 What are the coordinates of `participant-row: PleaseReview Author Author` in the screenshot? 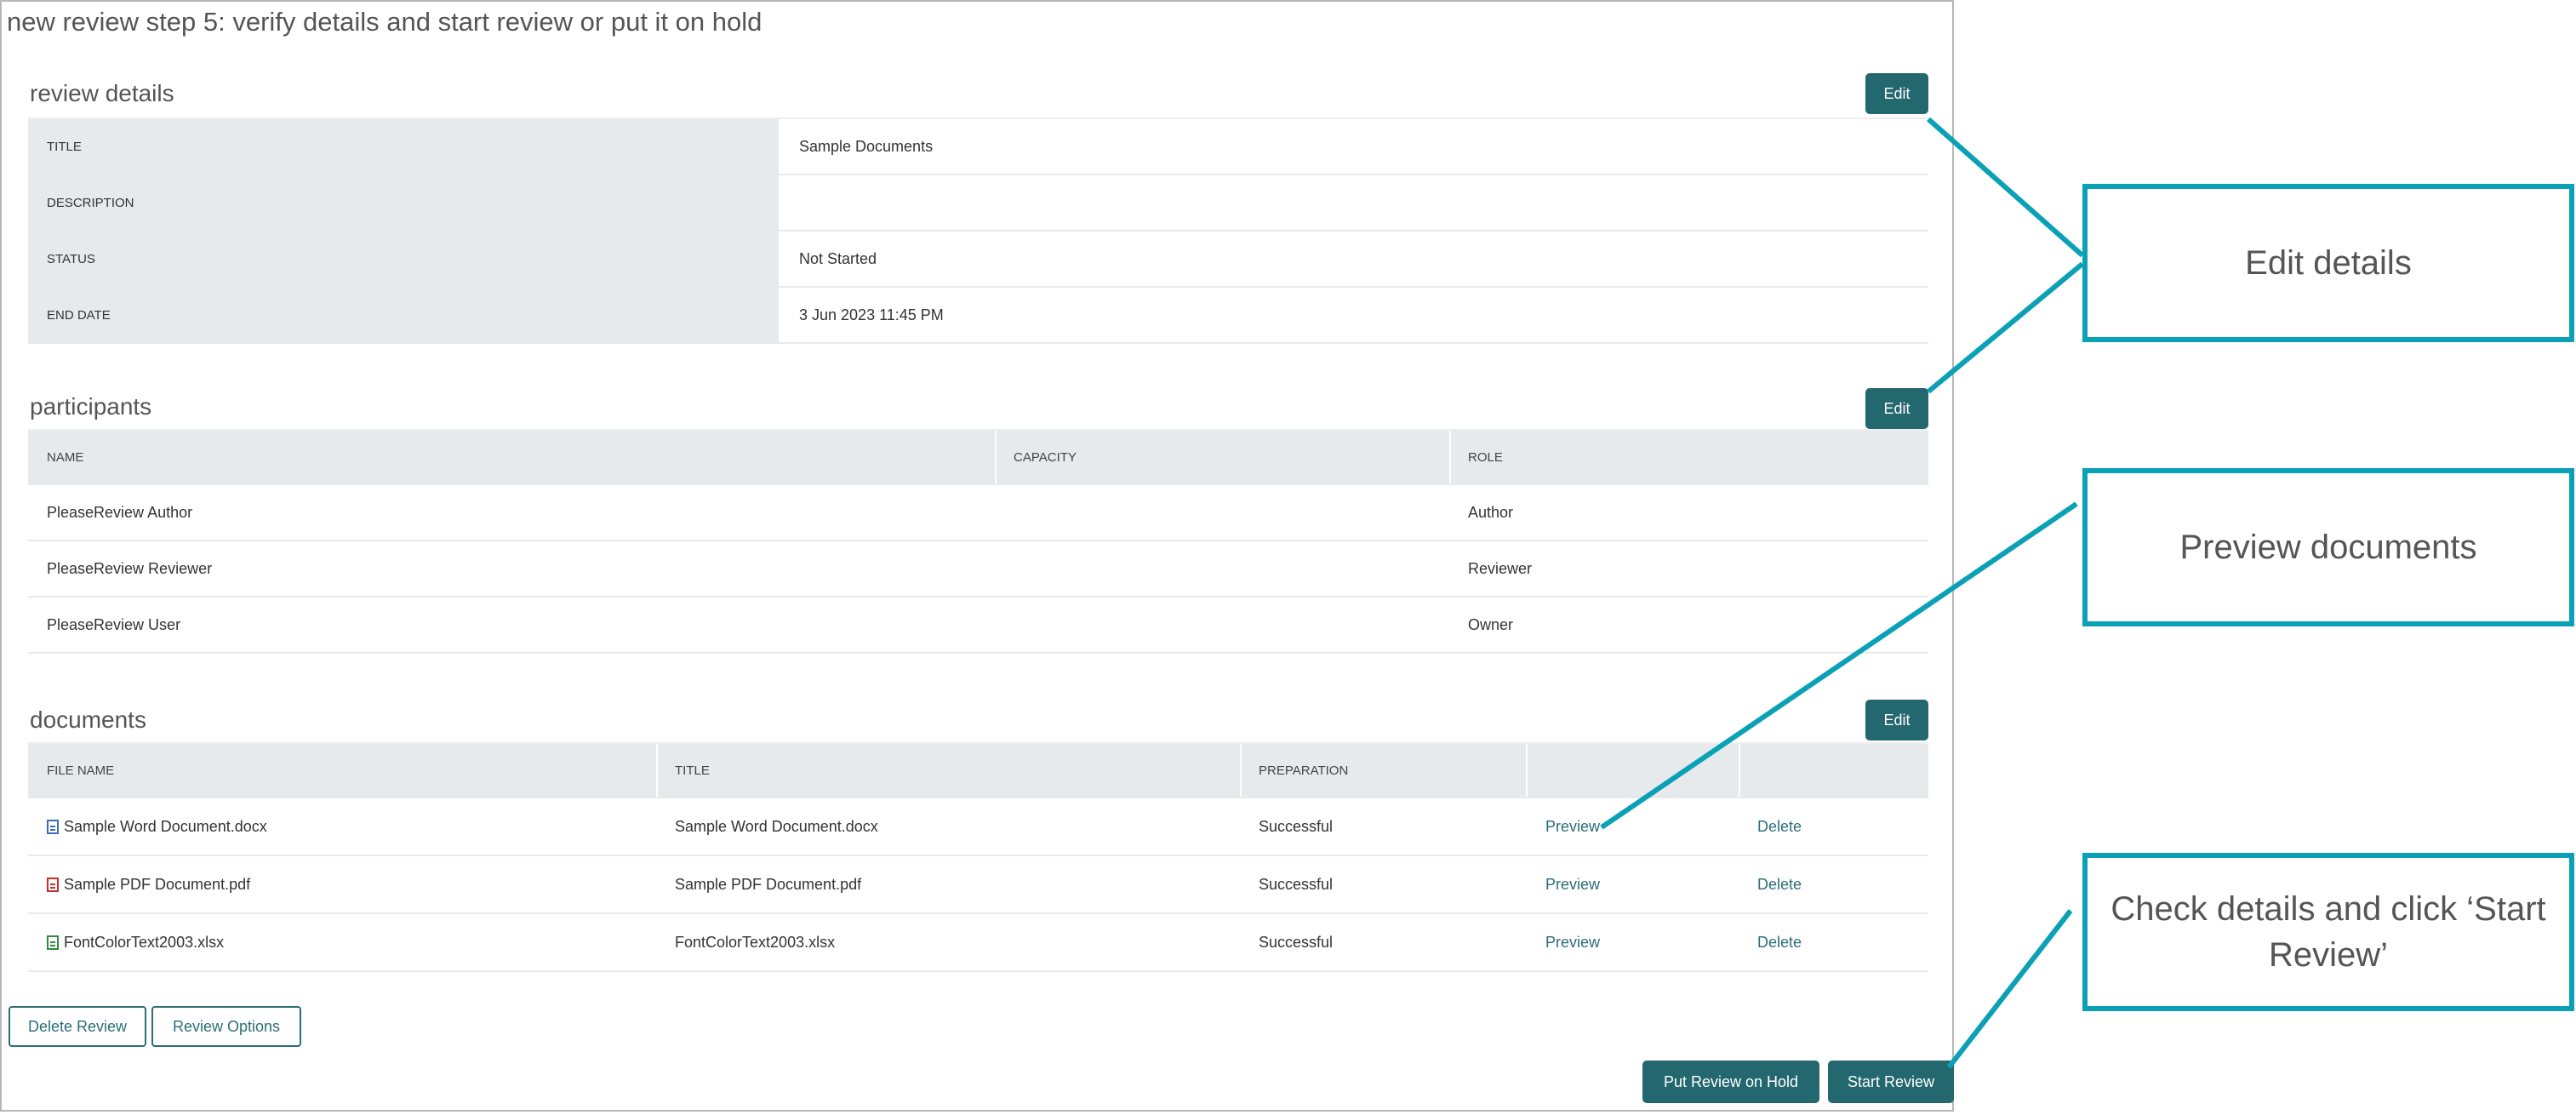 It's located at (978, 513).